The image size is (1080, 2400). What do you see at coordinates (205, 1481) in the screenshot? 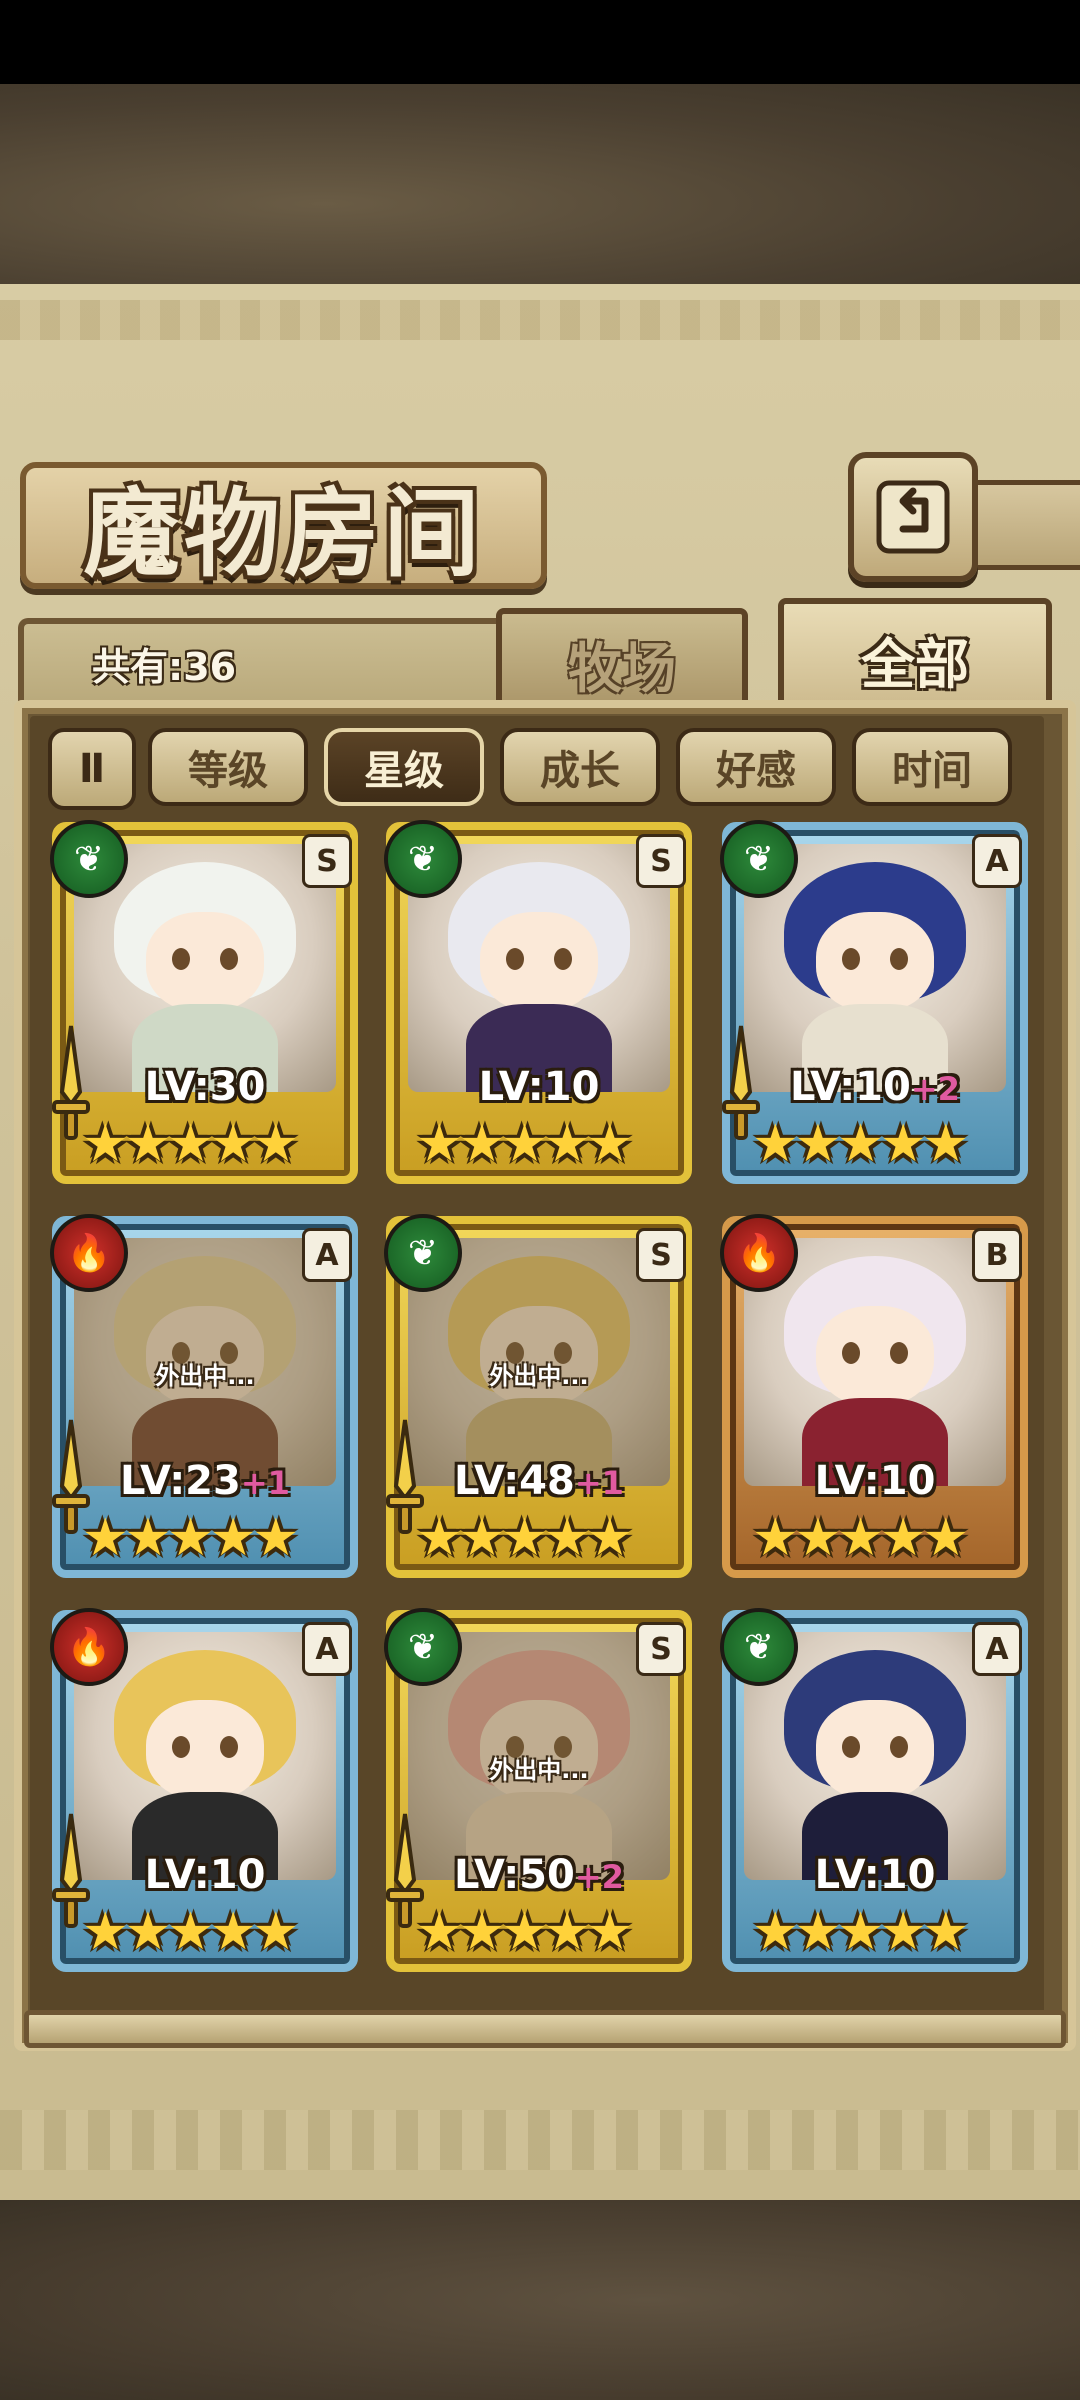
I see `level-label: LV:23+1` at bounding box center [205, 1481].